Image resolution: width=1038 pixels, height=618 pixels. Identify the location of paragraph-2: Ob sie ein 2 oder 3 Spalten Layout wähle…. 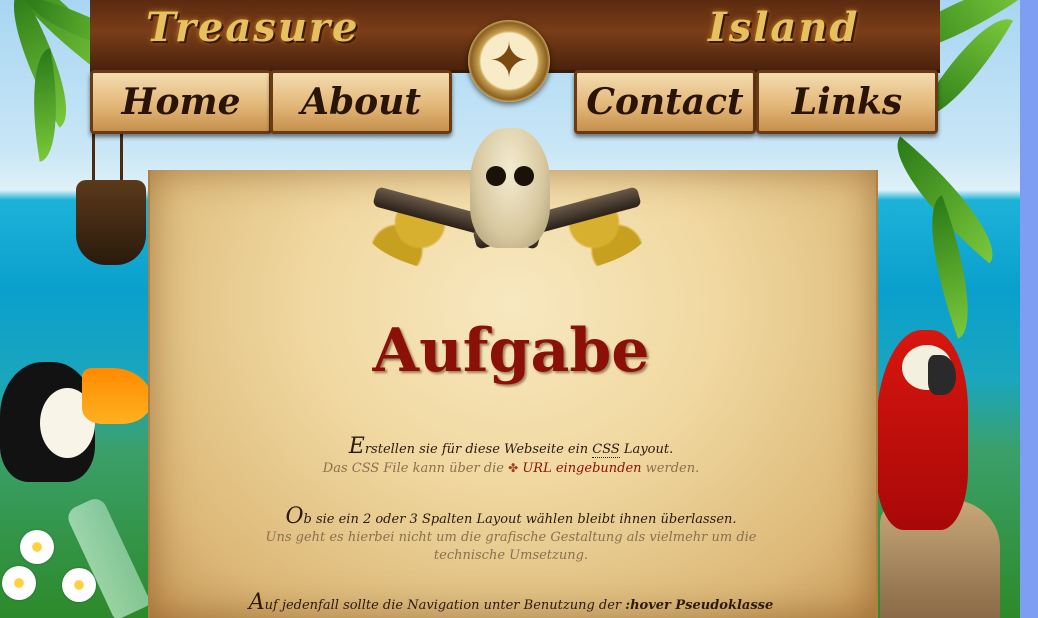
(511, 535).